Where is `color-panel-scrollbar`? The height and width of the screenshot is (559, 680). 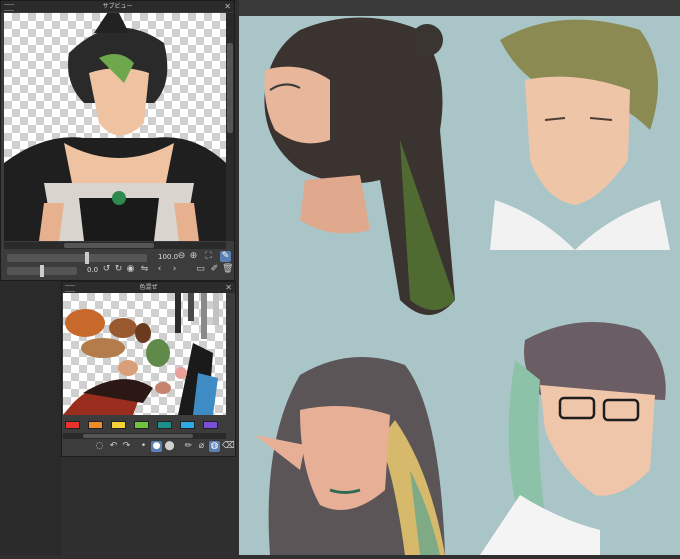
color-panel-scrollbar is located at coordinates (144, 436).